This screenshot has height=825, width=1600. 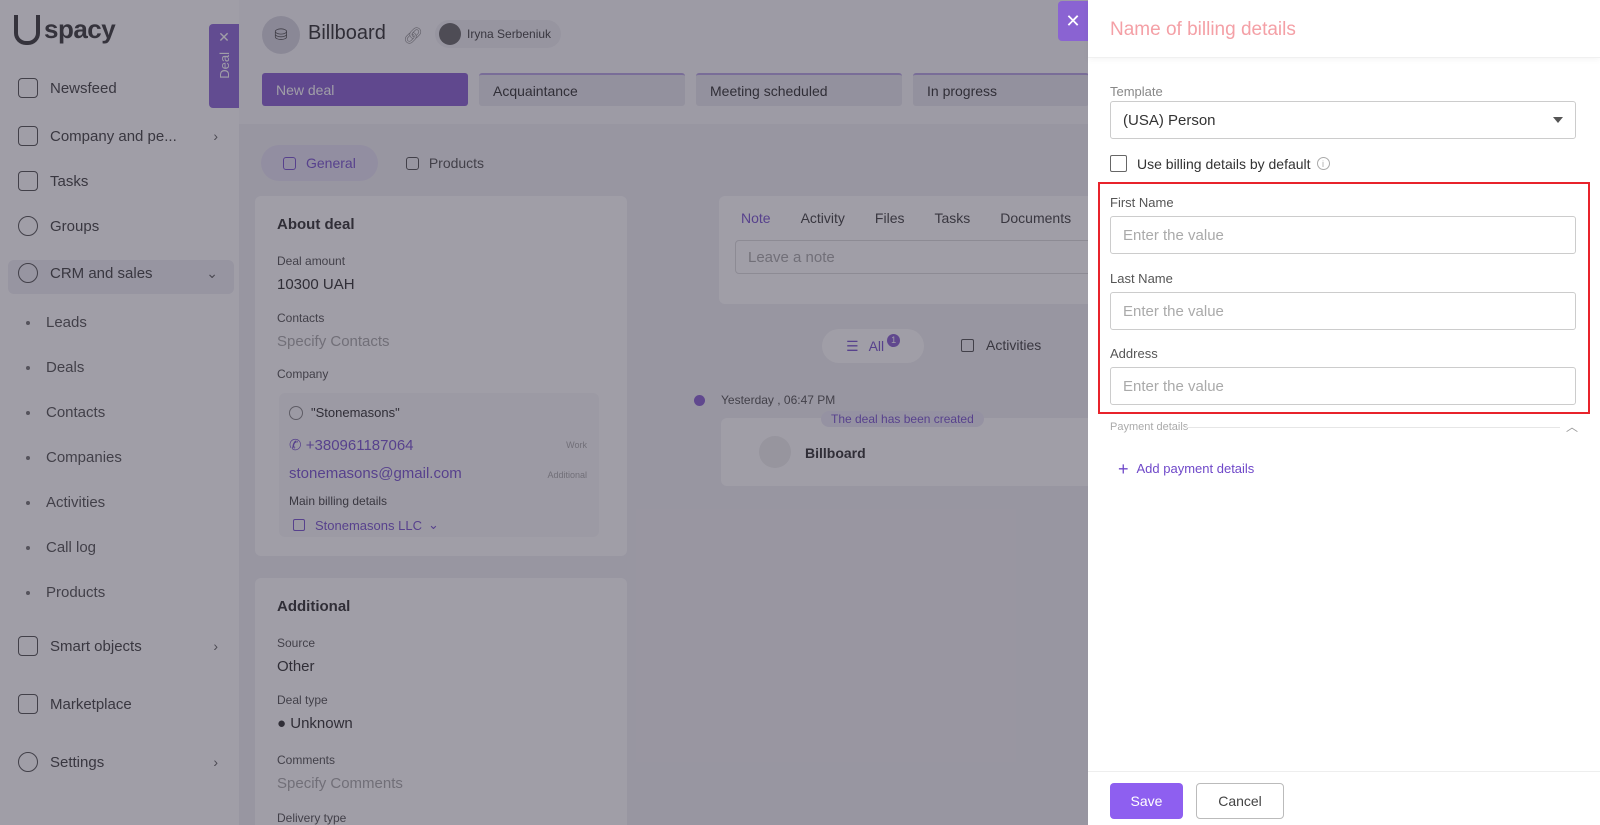 I want to click on address-label: Address, so click(x=1134, y=353).